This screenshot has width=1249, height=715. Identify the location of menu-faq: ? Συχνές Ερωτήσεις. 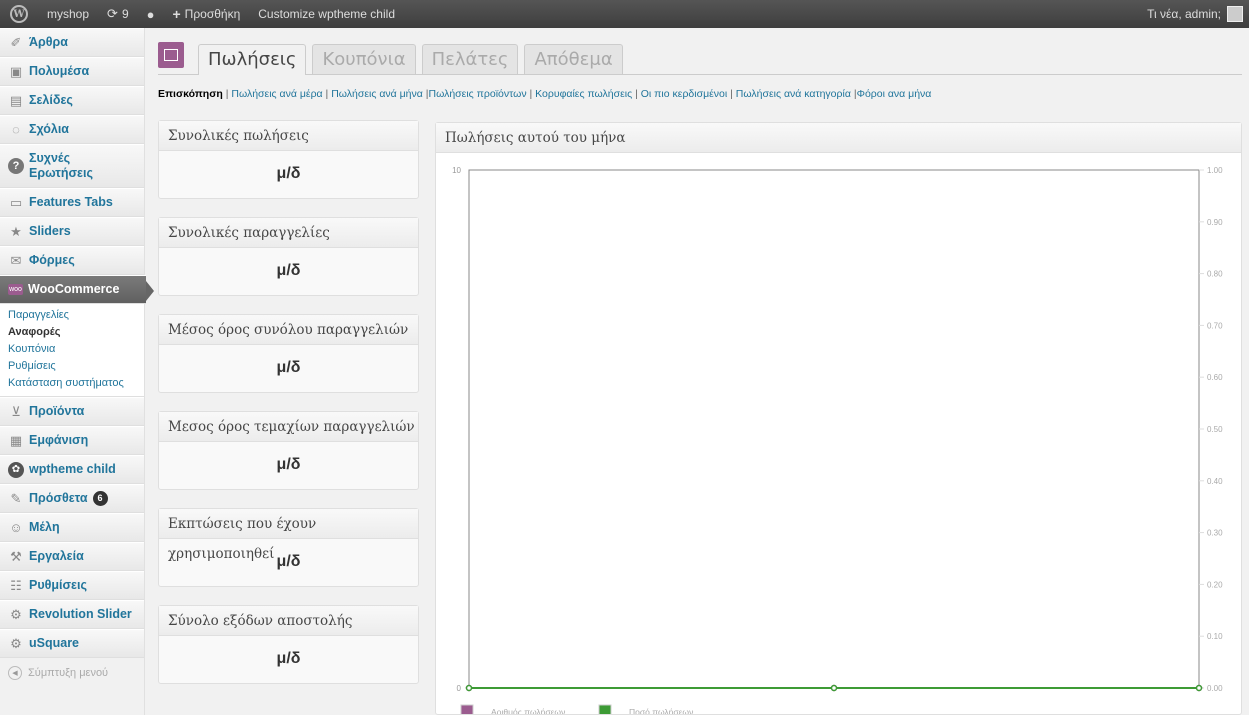
(72, 166).